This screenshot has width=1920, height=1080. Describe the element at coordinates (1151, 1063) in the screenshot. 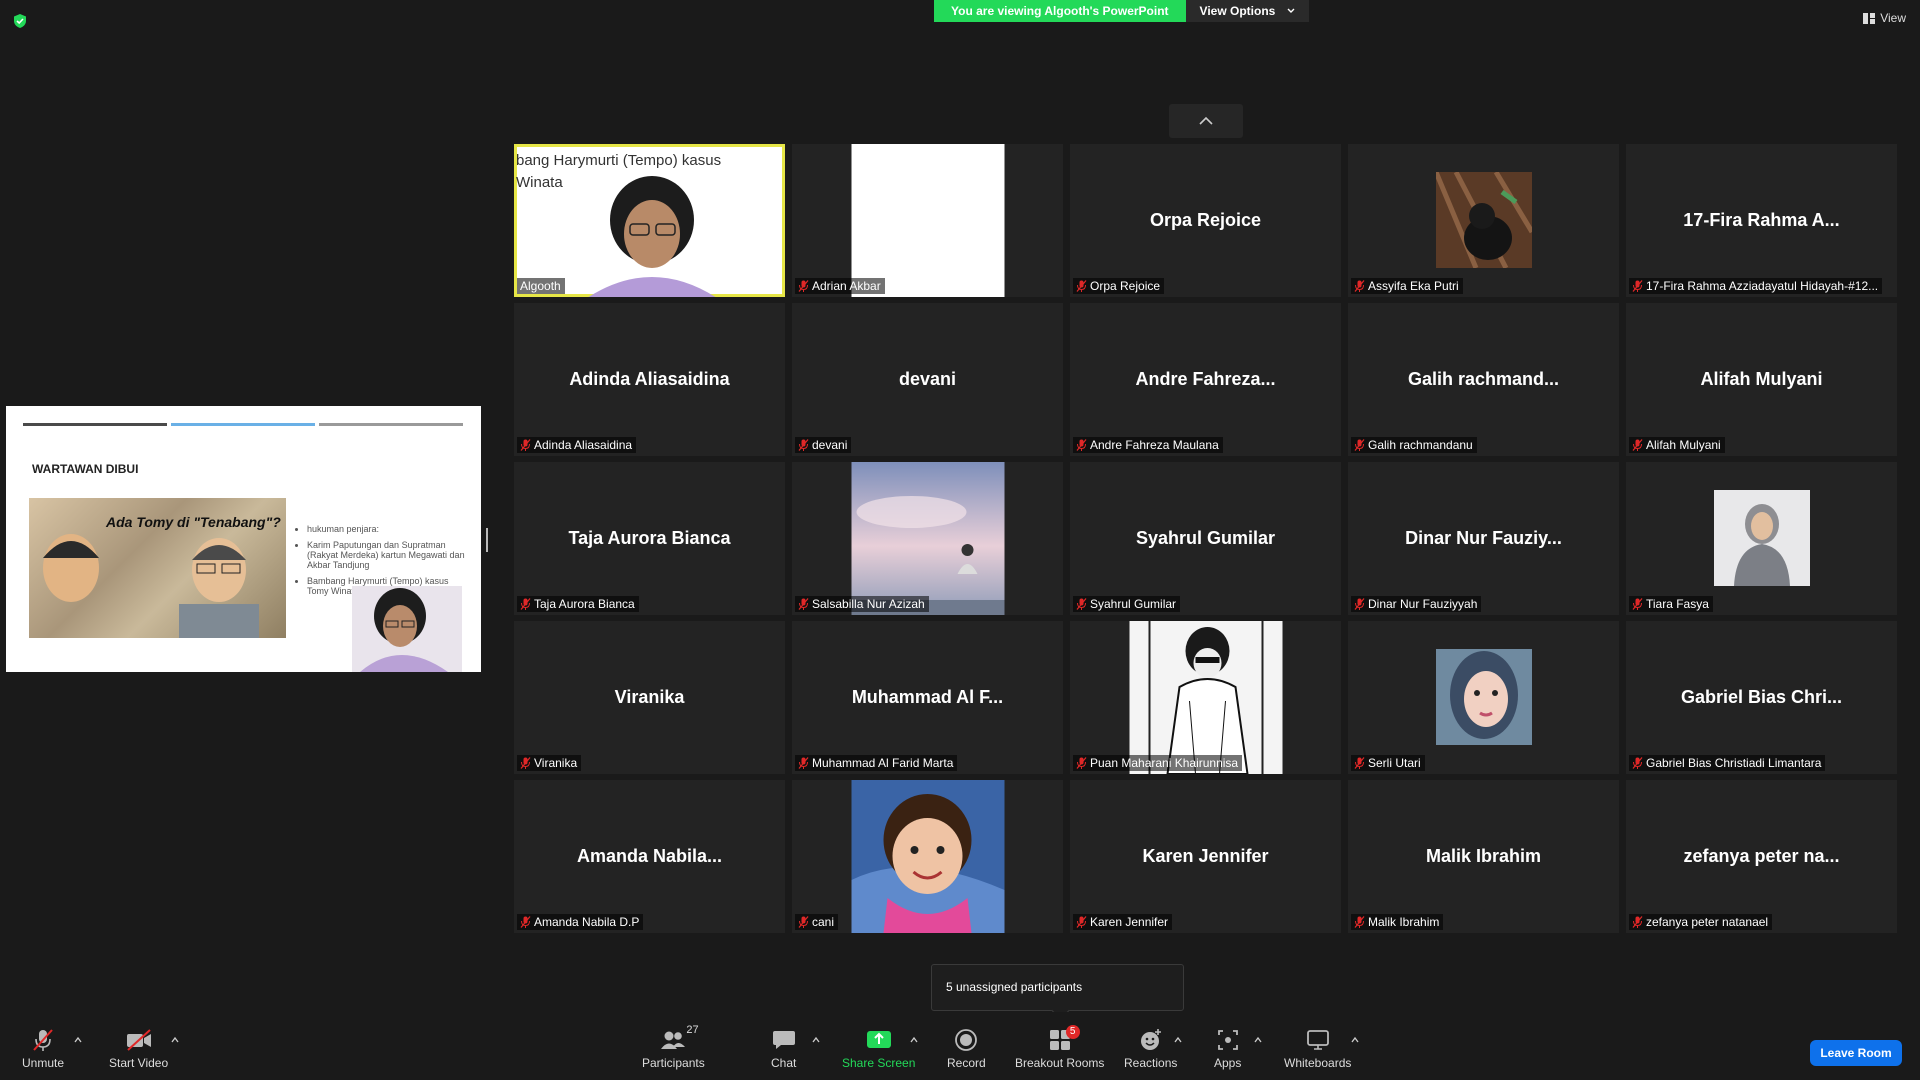

I see `reactions-label: Reactions` at that location.